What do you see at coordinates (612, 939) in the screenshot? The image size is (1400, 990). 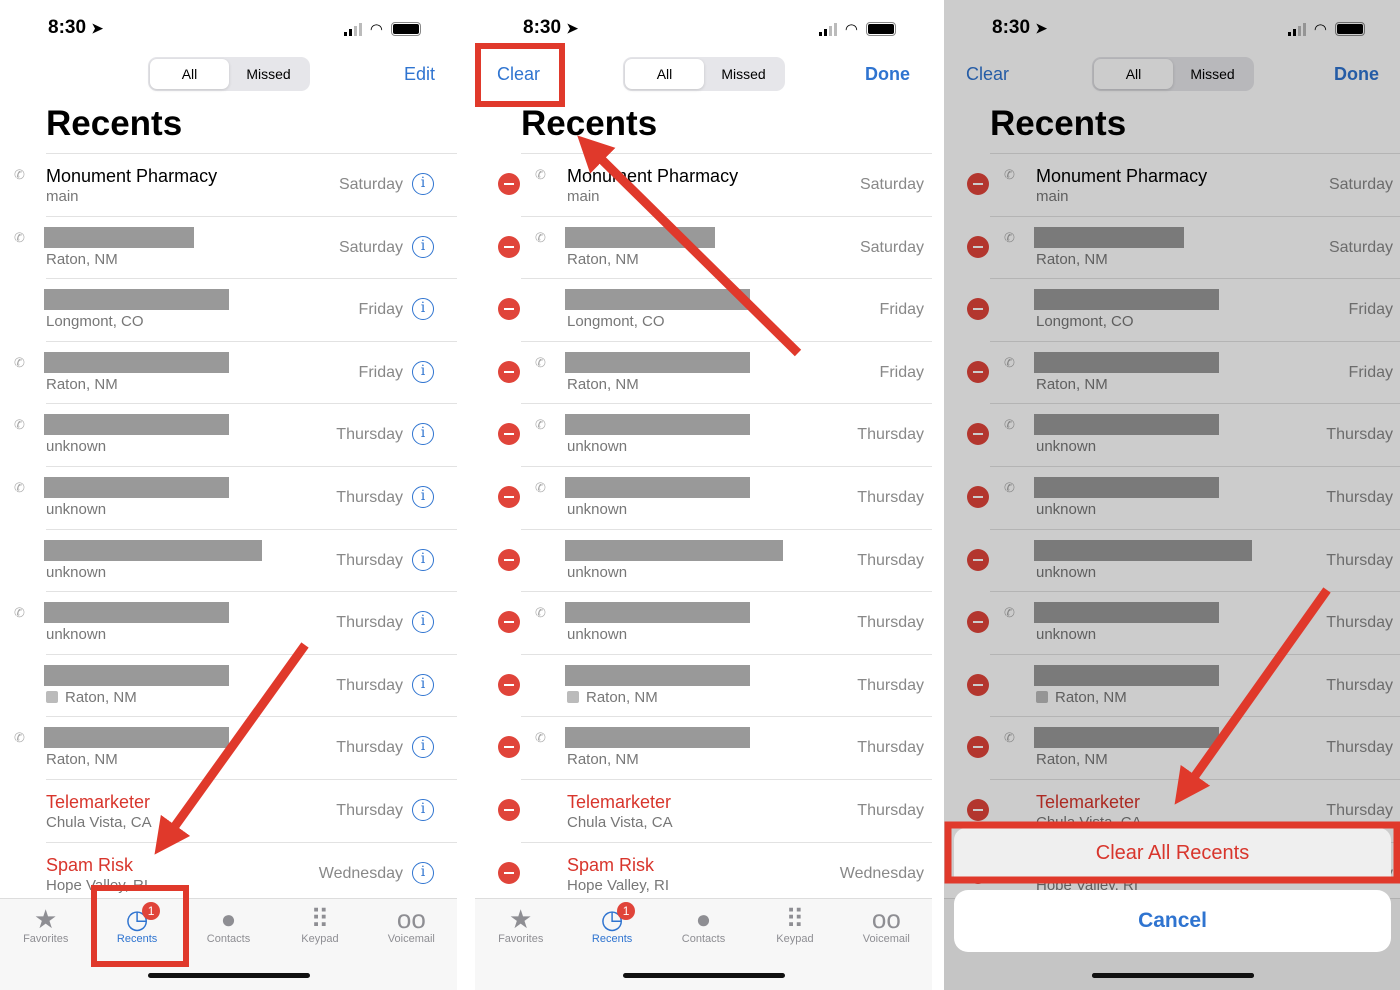 I see `tab-label: Recents` at bounding box center [612, 939].